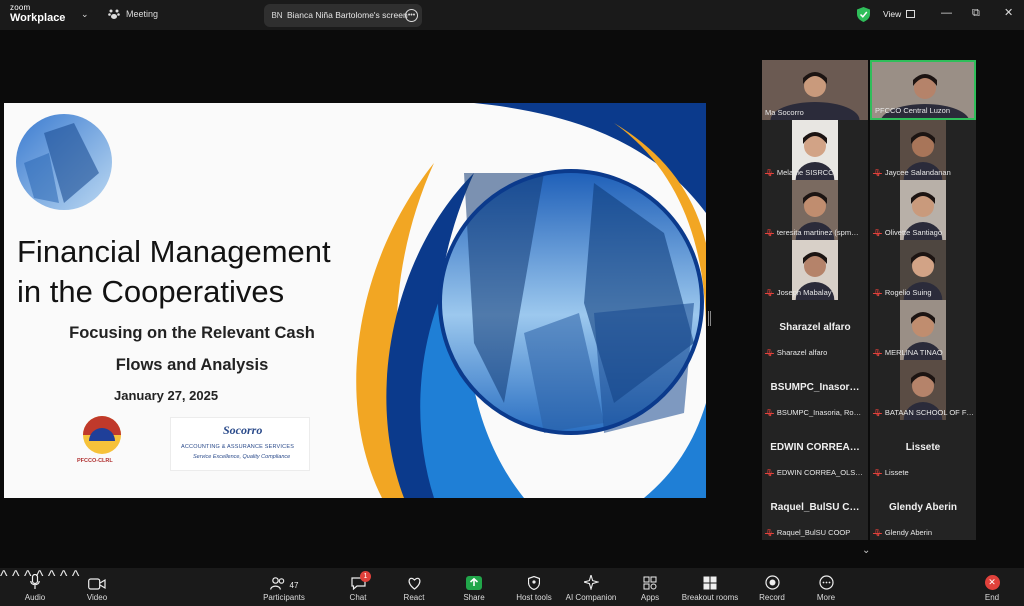  I want to click on apps-button: Apps, so click(650, 587).